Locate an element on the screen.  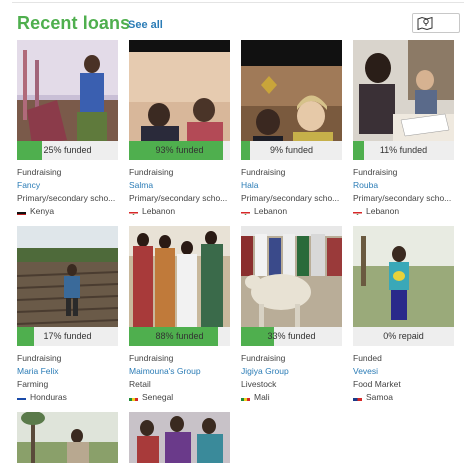
funding-progress-label: 9% funded is located at coordinates (291, 150).